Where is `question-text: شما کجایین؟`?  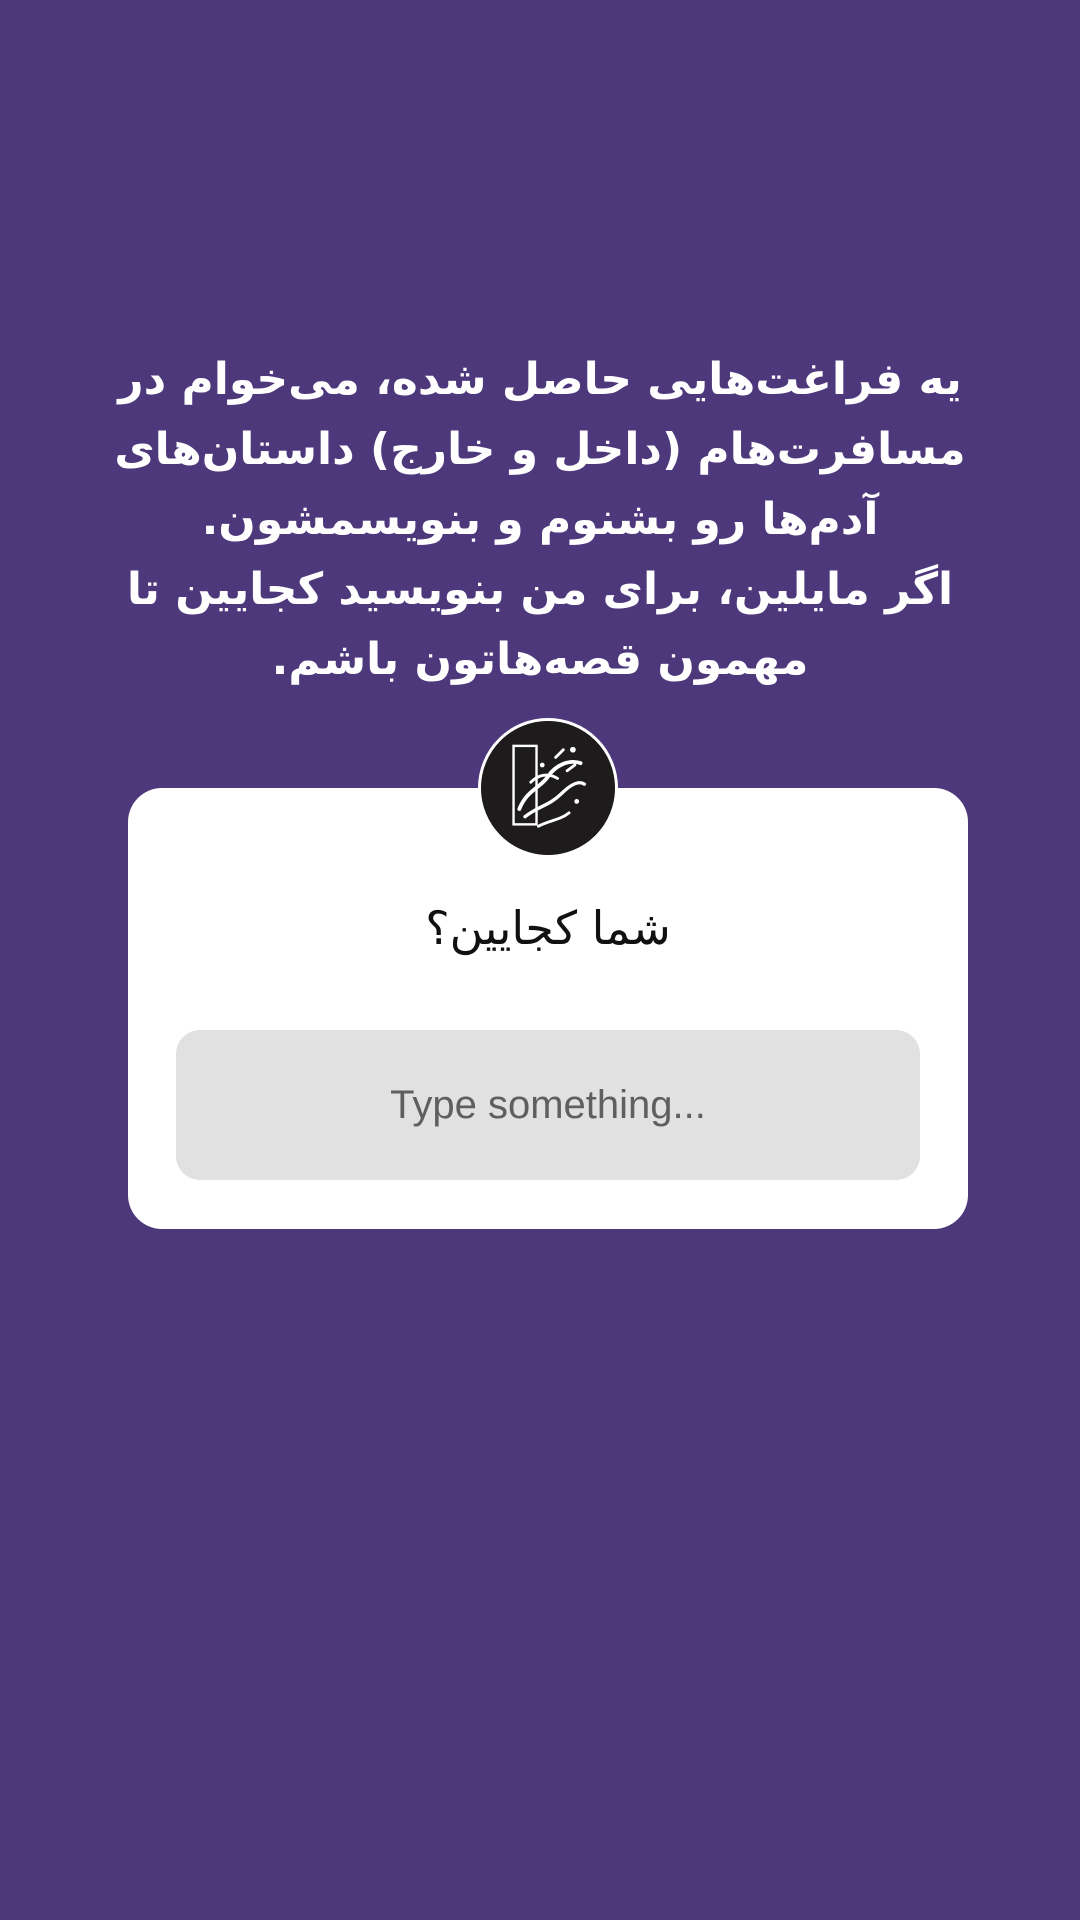 question-text: شما کجایین؟ is located at coordinates (548, 928).